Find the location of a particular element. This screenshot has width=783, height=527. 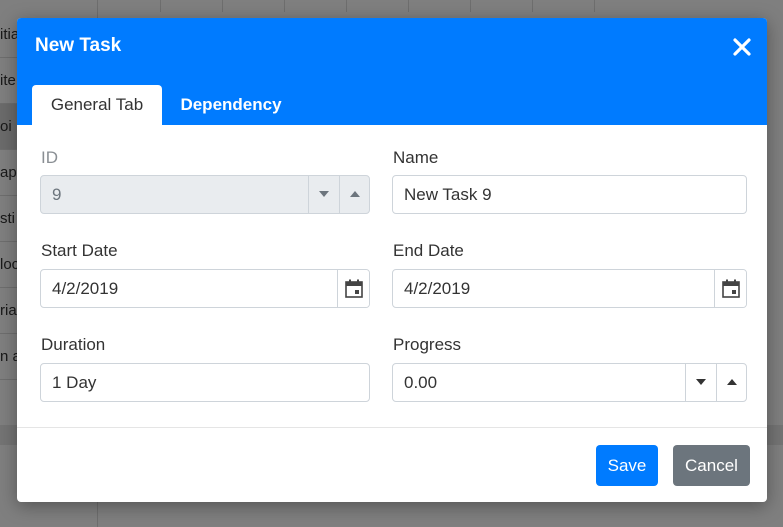

start-date-calendar-button is located at coordinates (353, 288).